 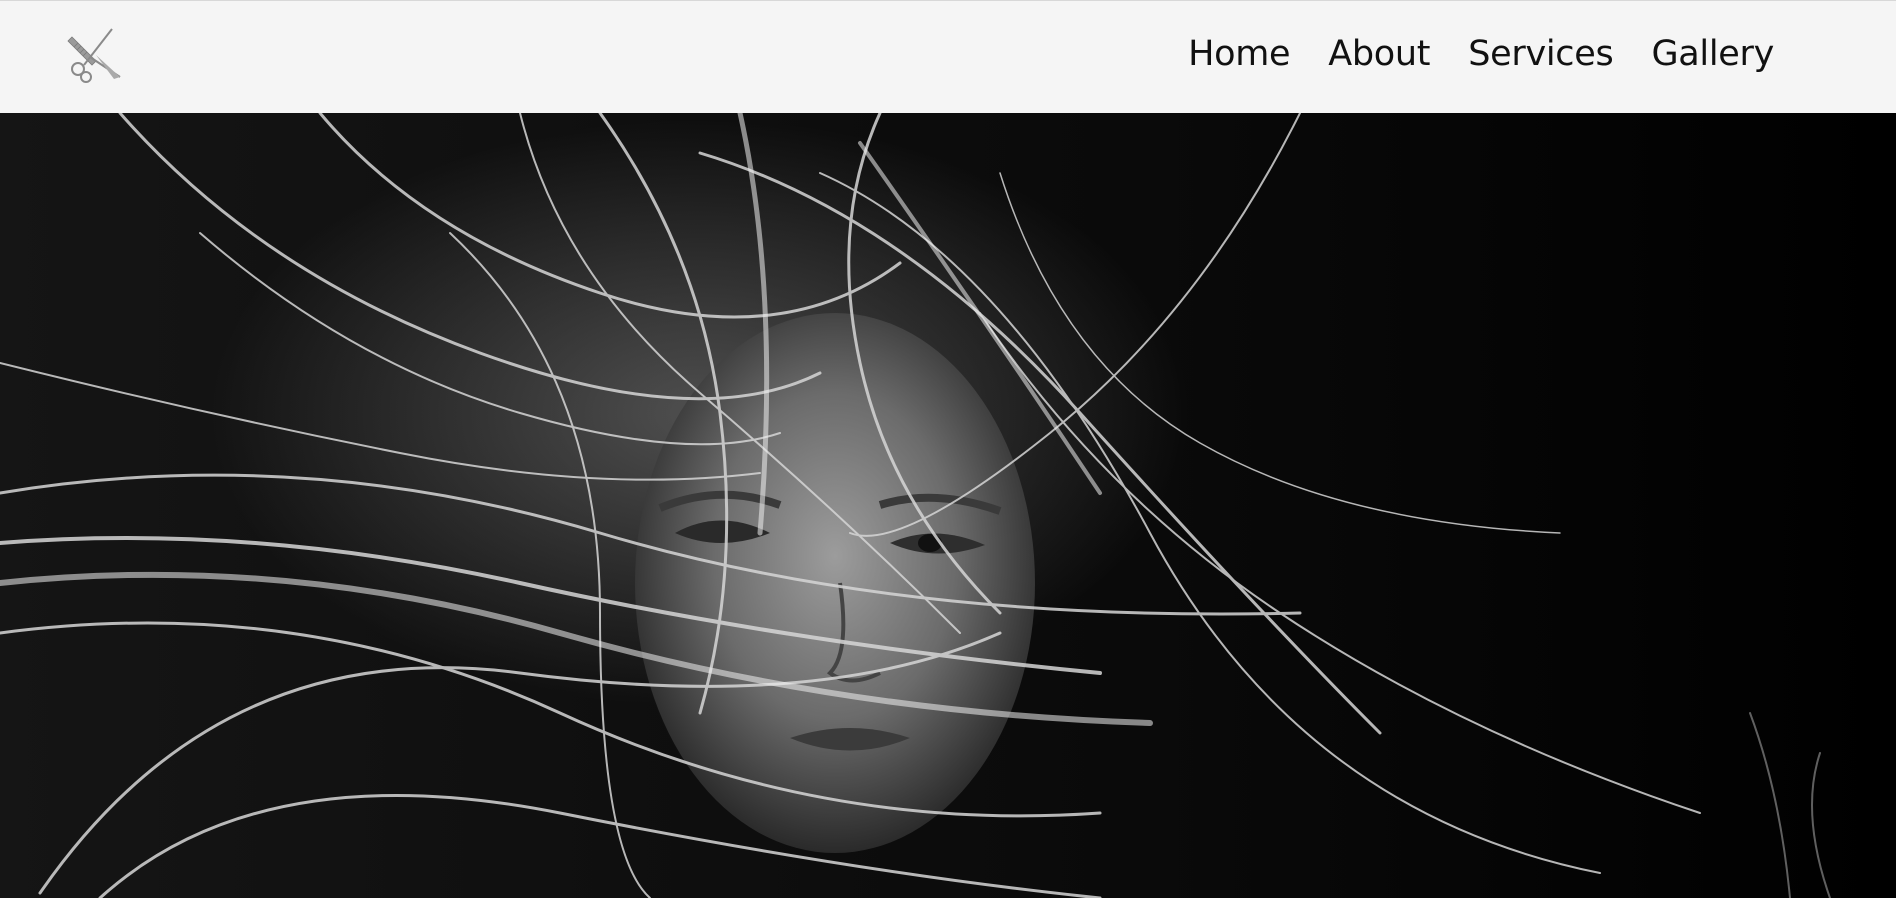 I want to click on scissors-comb-icon, so click(x=94, y=55).